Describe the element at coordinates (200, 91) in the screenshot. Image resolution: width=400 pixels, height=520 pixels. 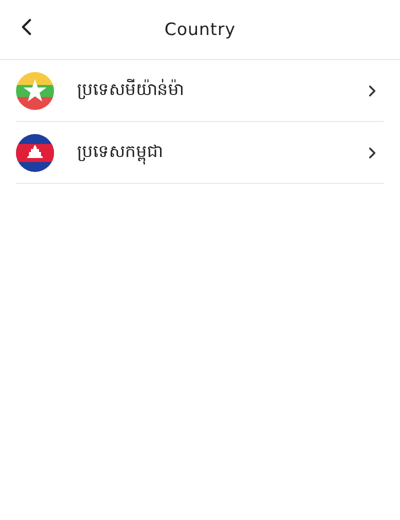
I see `country-item: ប្រទេសមីយ៉ាន់ម៉ា` at that location.